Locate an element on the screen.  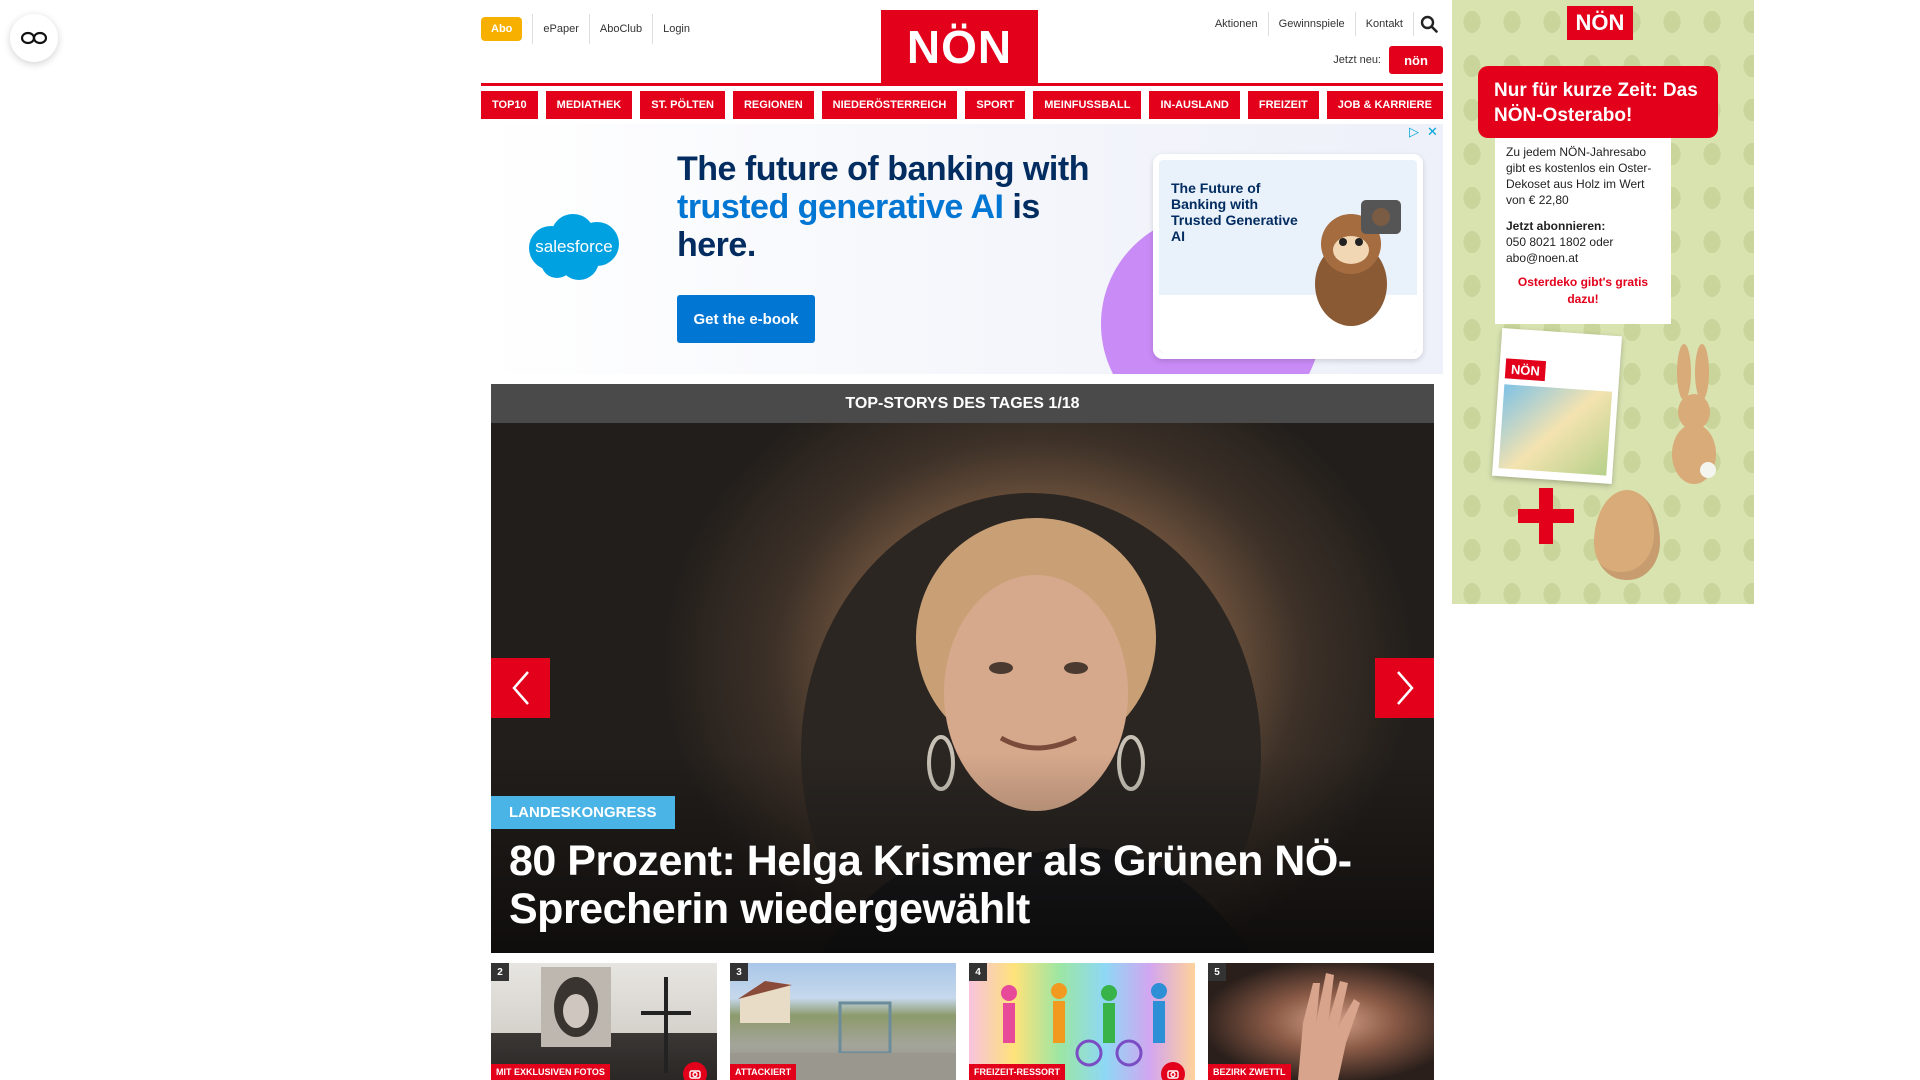
magazine-image: NÖN is located at coordinates (1557, 406).